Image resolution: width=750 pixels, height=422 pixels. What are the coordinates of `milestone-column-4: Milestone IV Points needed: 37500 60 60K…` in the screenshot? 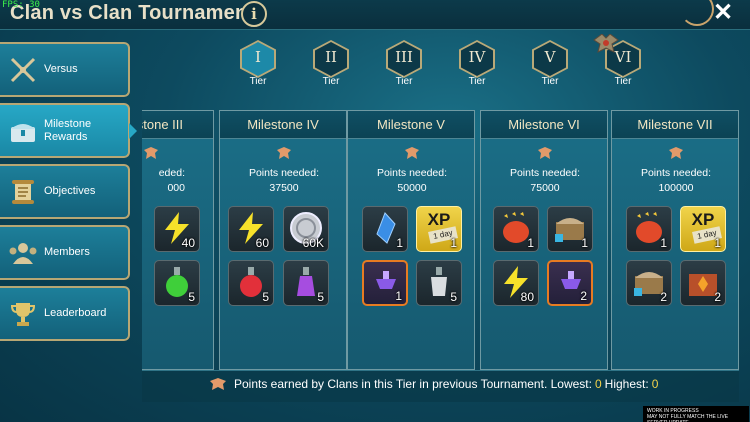 It's located at (283, 240).